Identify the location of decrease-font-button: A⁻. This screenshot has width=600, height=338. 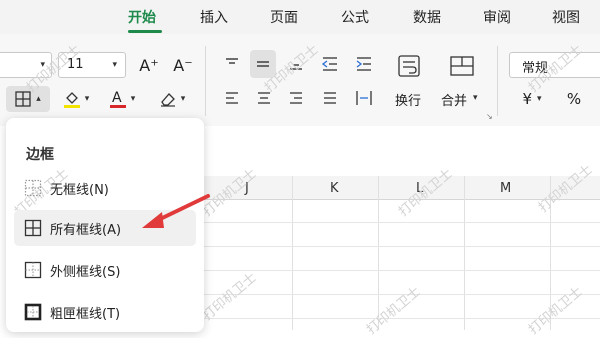
(183, 65).